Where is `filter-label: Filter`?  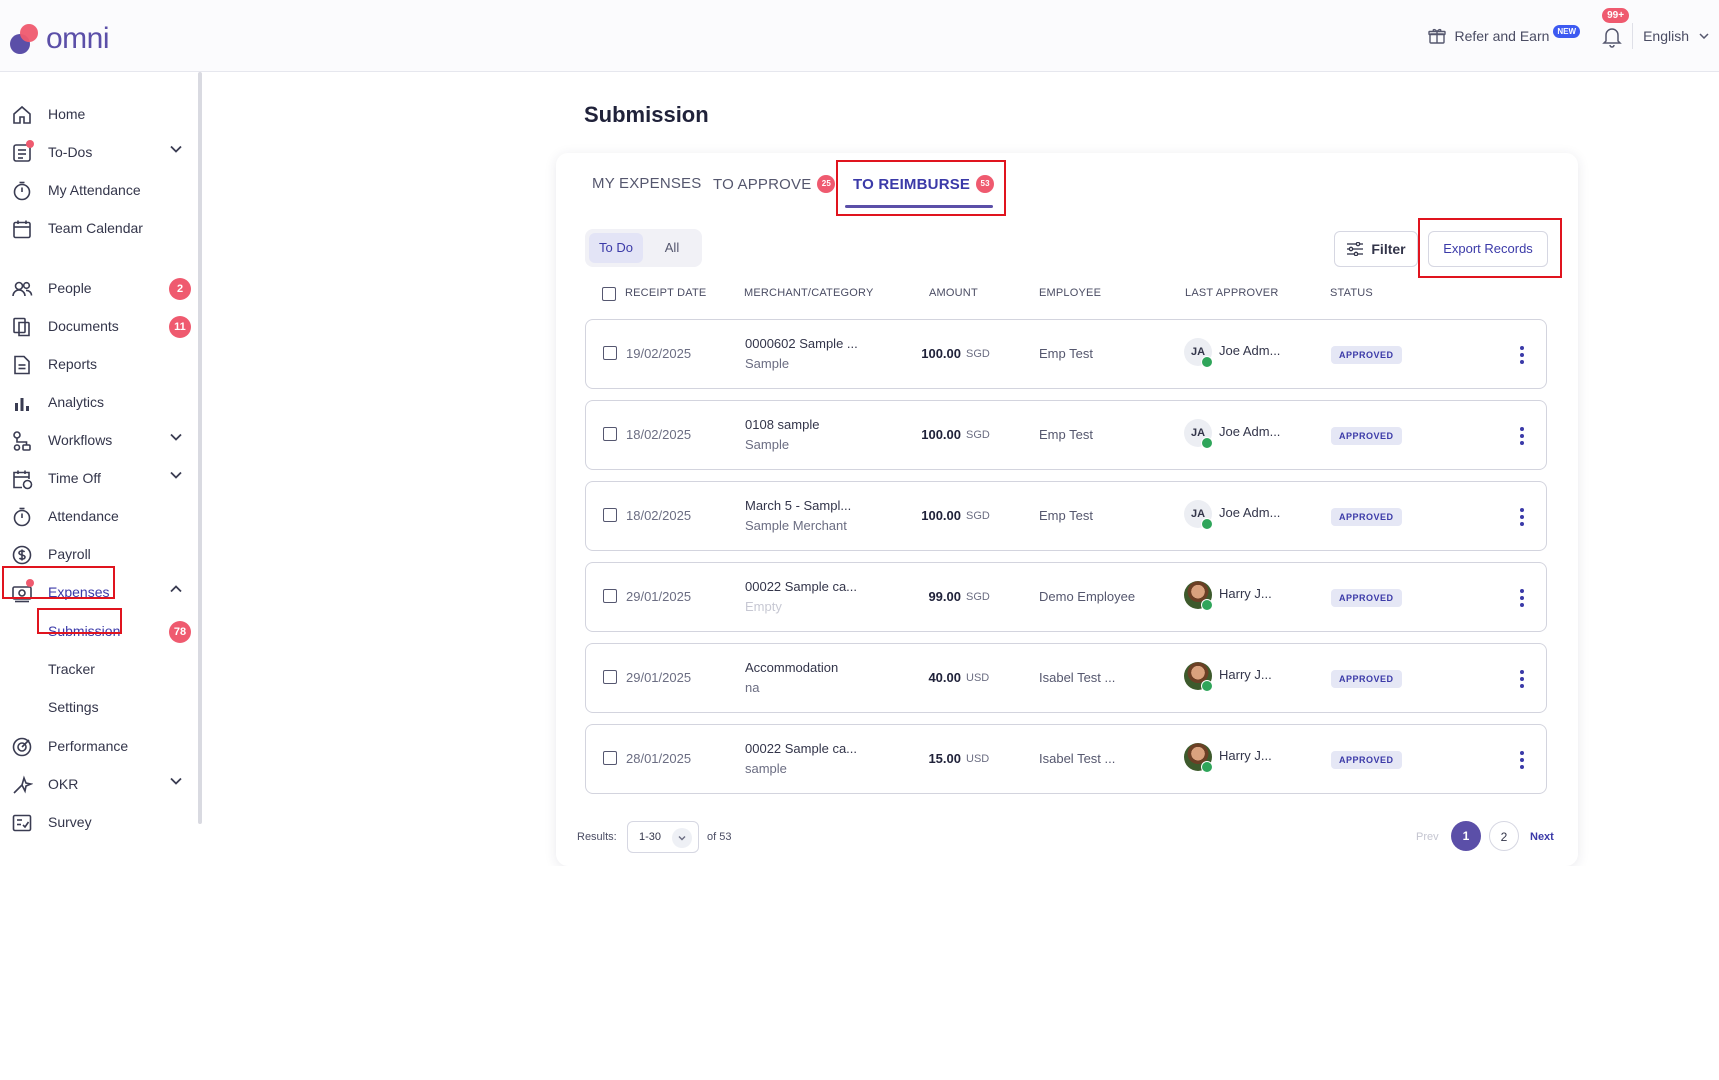
filter-label: Filter is located at coordinates (1388, 249).